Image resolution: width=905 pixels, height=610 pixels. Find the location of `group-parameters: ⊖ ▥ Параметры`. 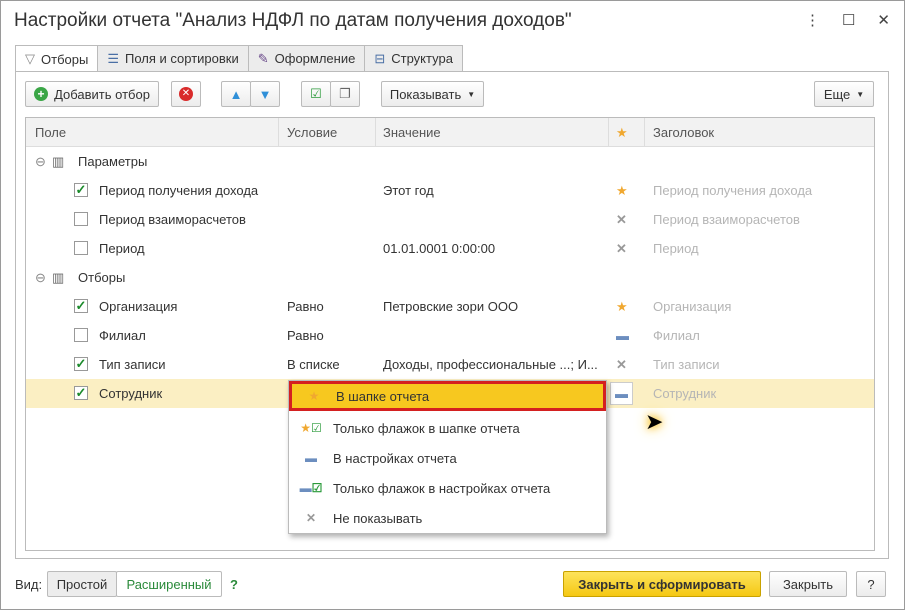

group-parameters: ⊖ ▥ Параметры is located at coordinates (450, 161).